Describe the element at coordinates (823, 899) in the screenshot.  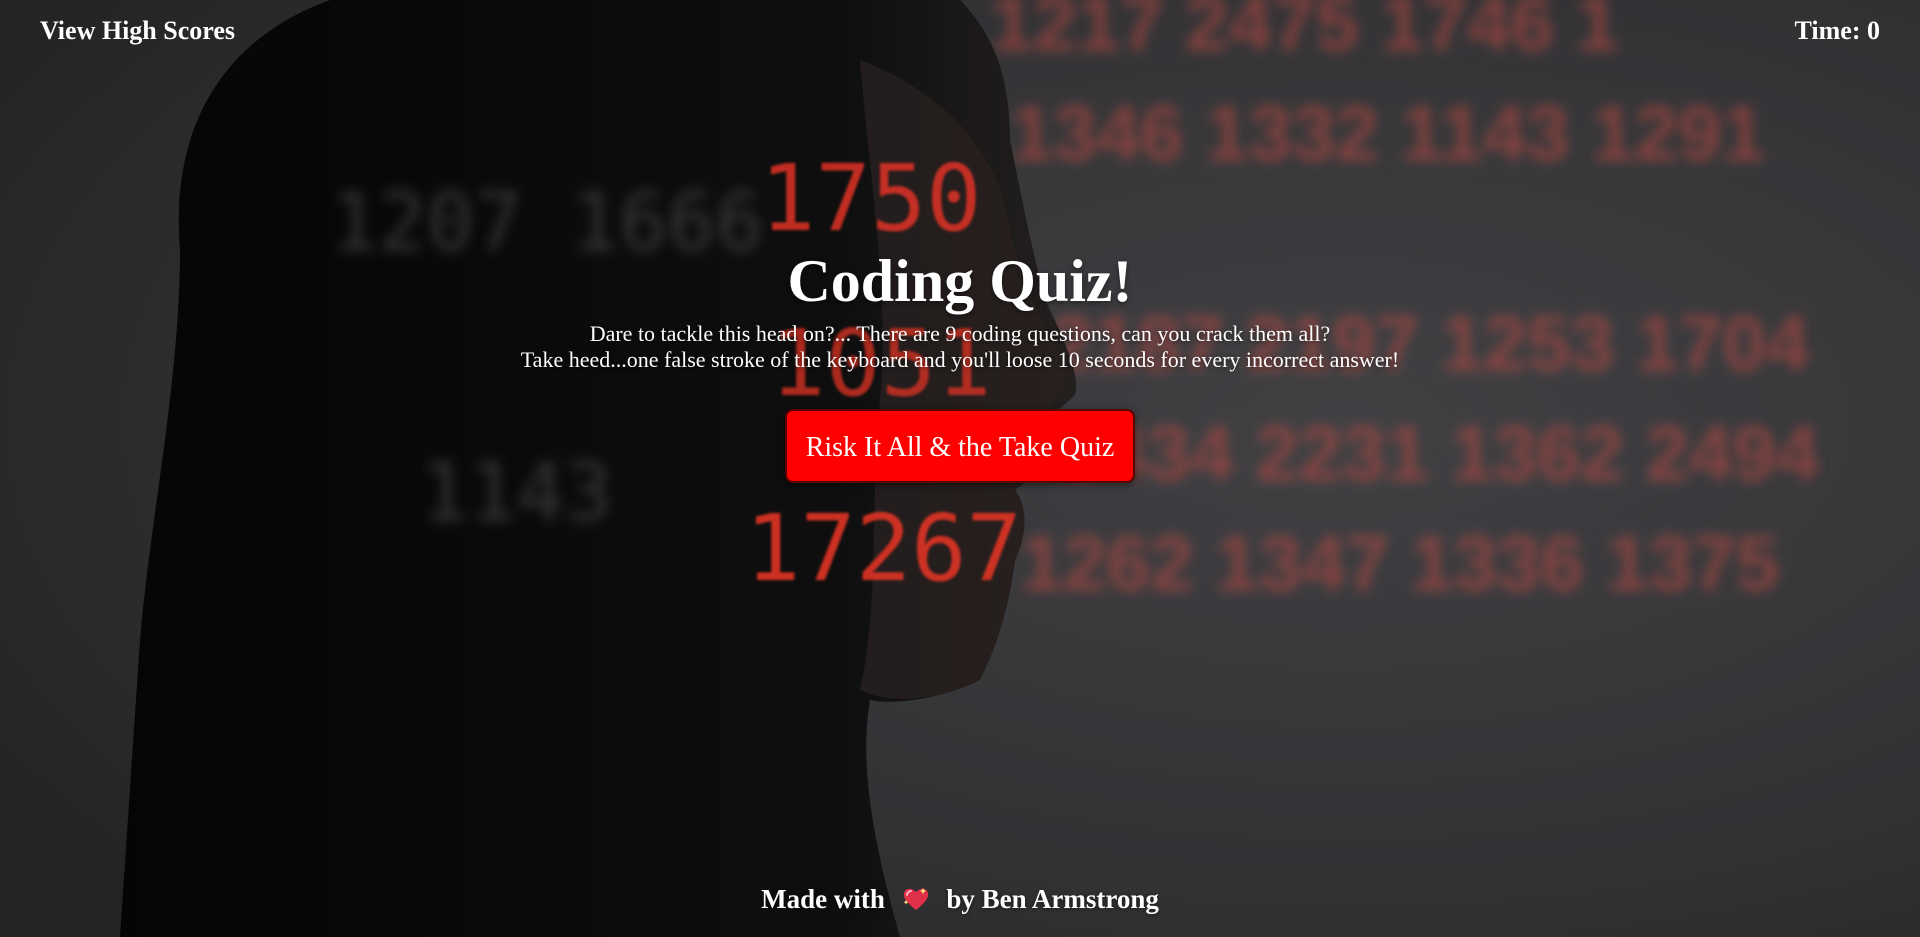
I see `footer-made-with: Made with` at that location.